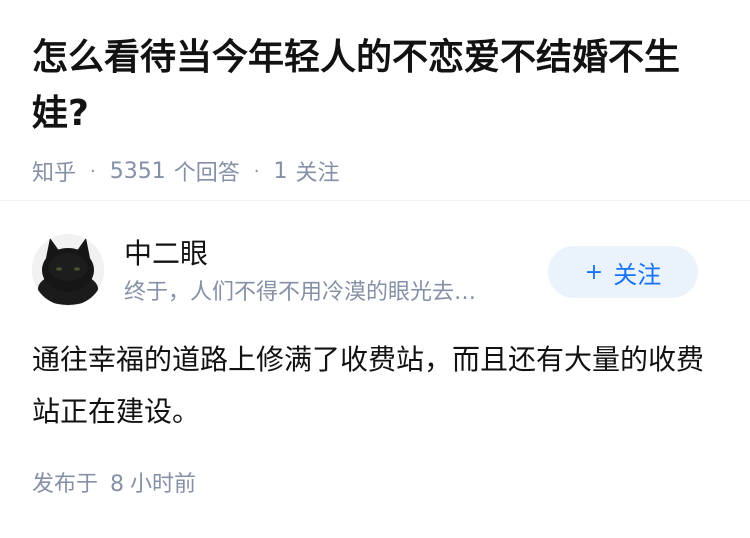 Image resolution: width=750 pixels, height=538 pixels. Describe the element at coordinates (65, 484) in the screenshot. I see `publish-time-prefix: 发布于` at that location.